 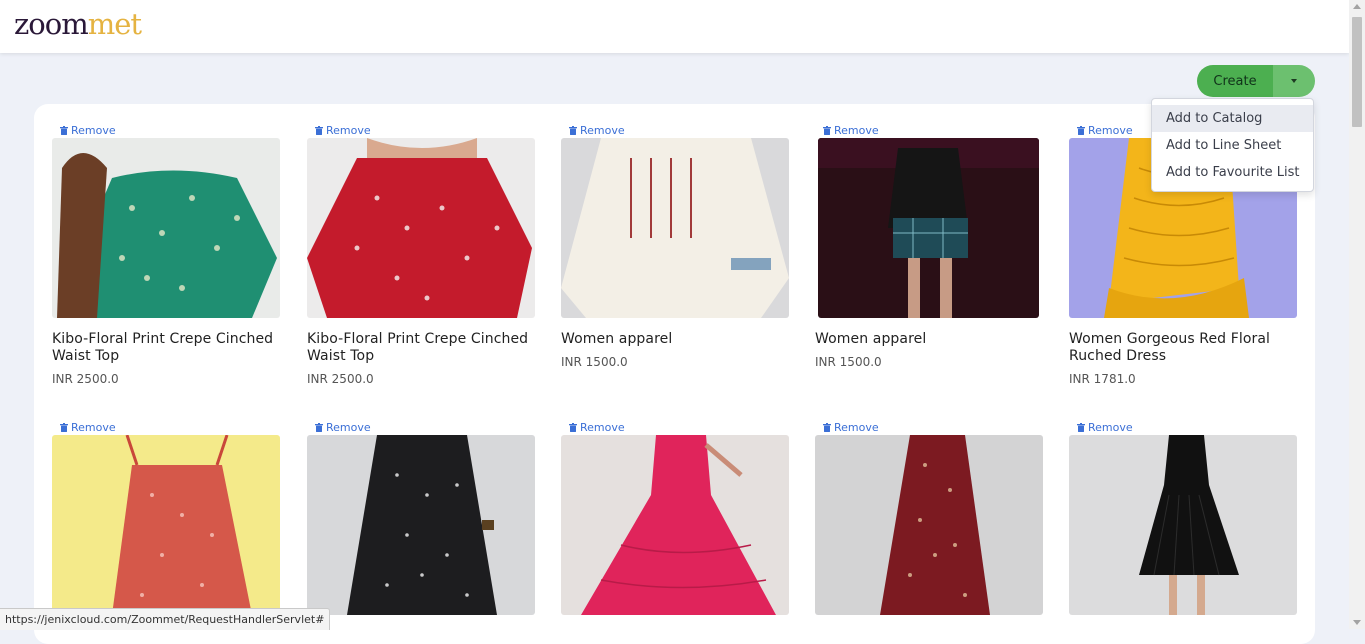 I want to click on create-button-group: Create, so click(x=1256, y=81).